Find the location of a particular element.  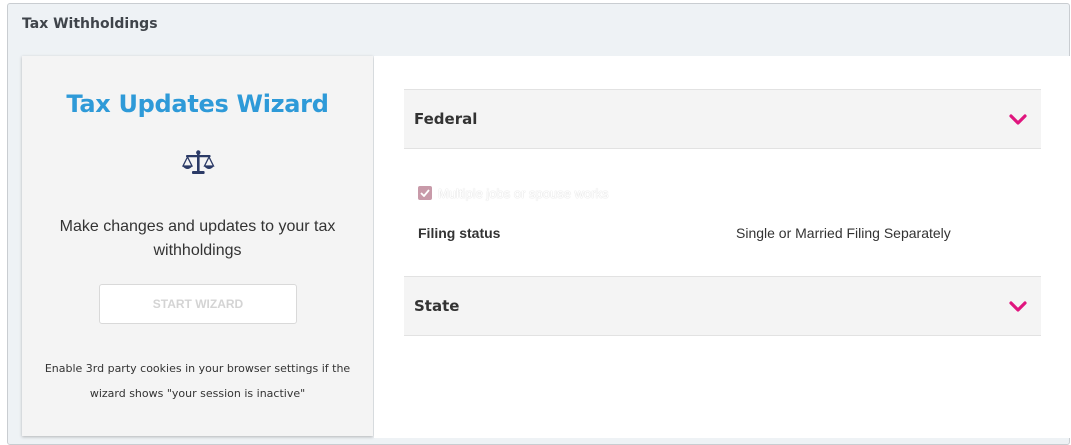

filing-status-label: Filing status is located at coordinates (459, 233).